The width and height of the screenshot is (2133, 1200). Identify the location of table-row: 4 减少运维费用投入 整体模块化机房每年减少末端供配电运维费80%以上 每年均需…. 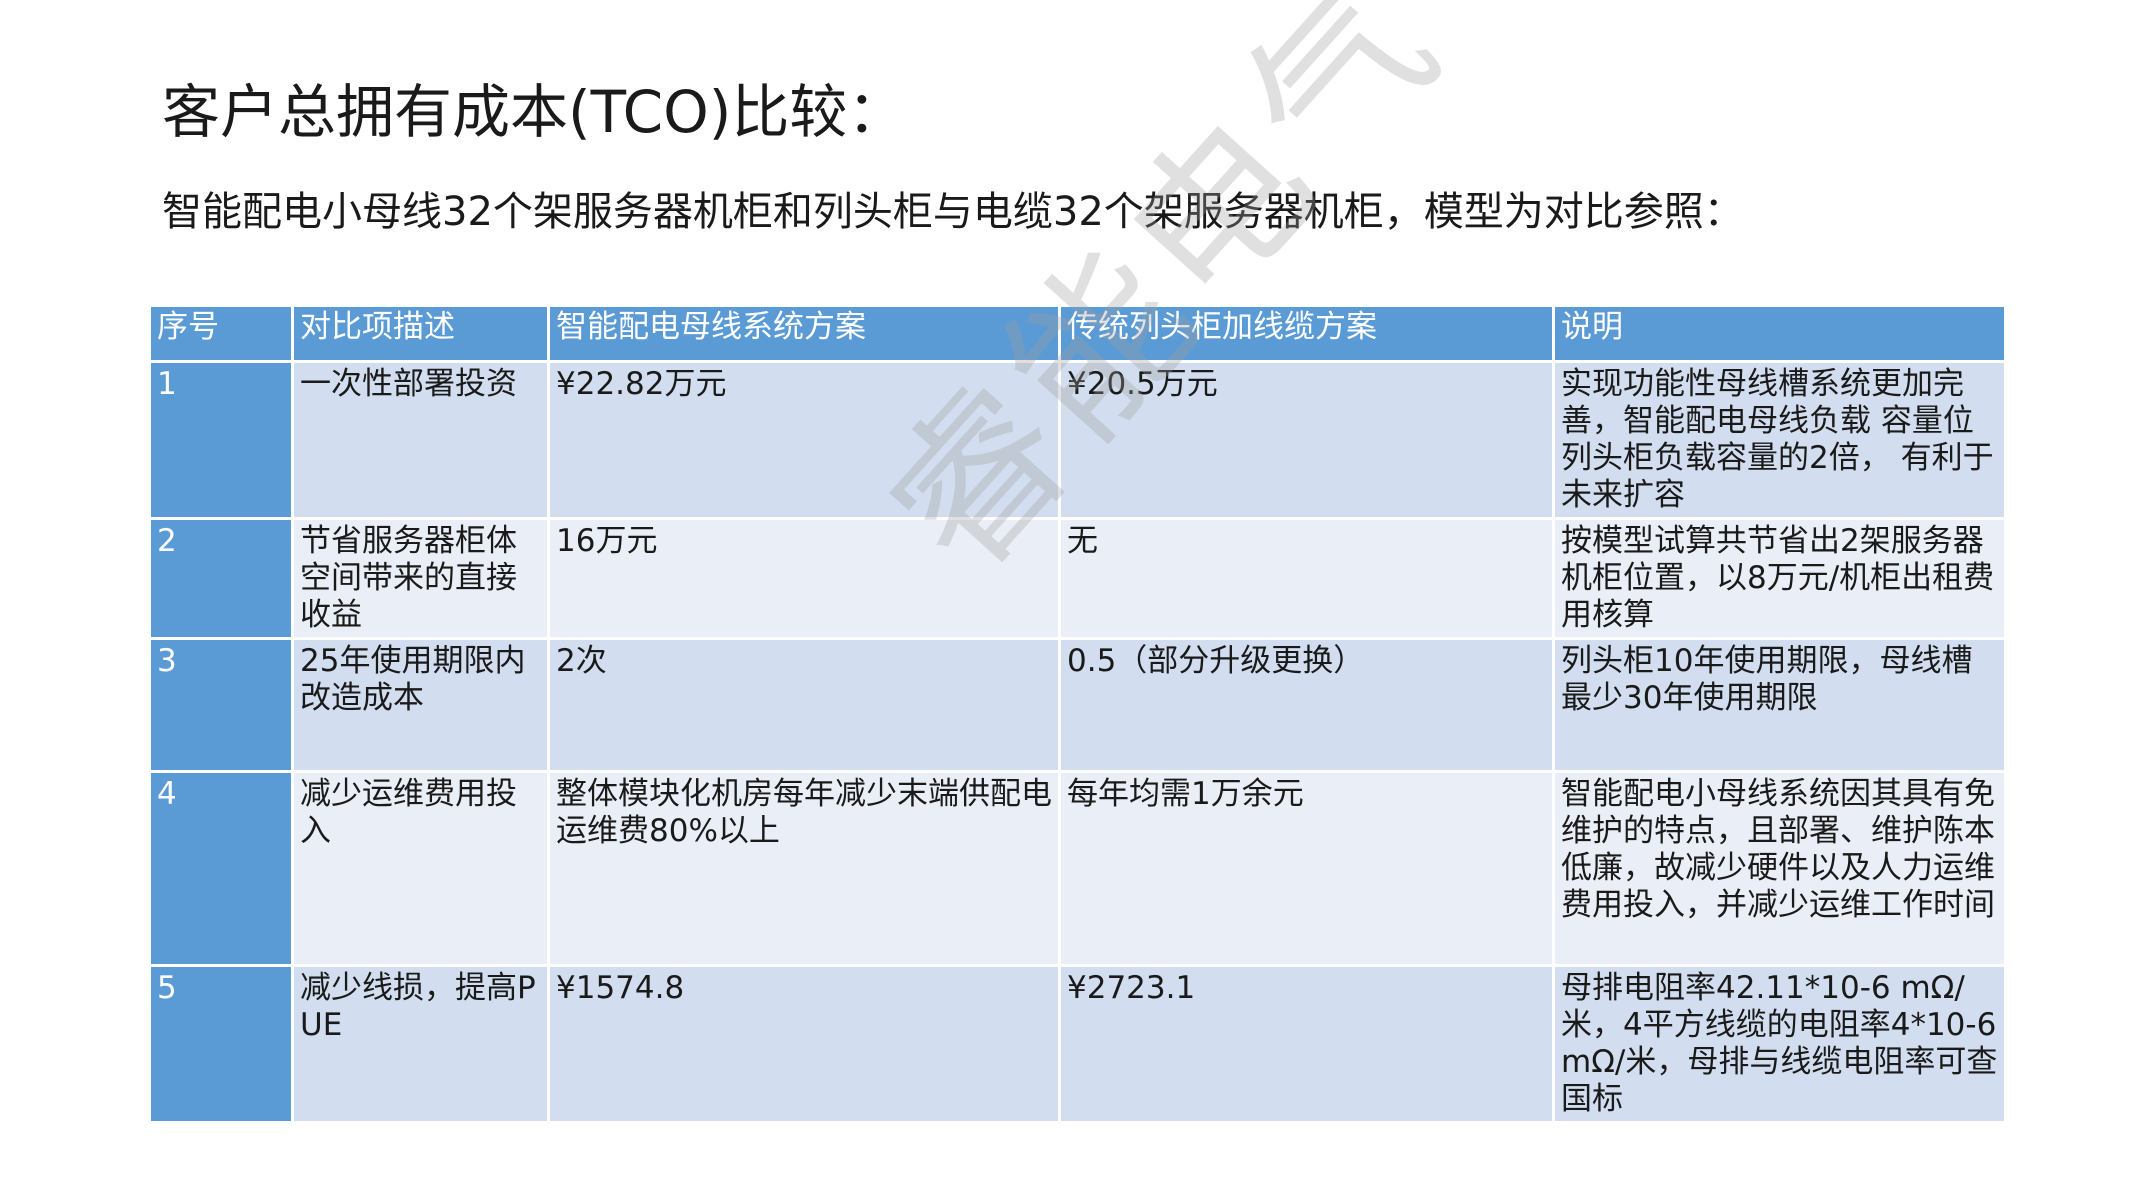
(1077, 868).